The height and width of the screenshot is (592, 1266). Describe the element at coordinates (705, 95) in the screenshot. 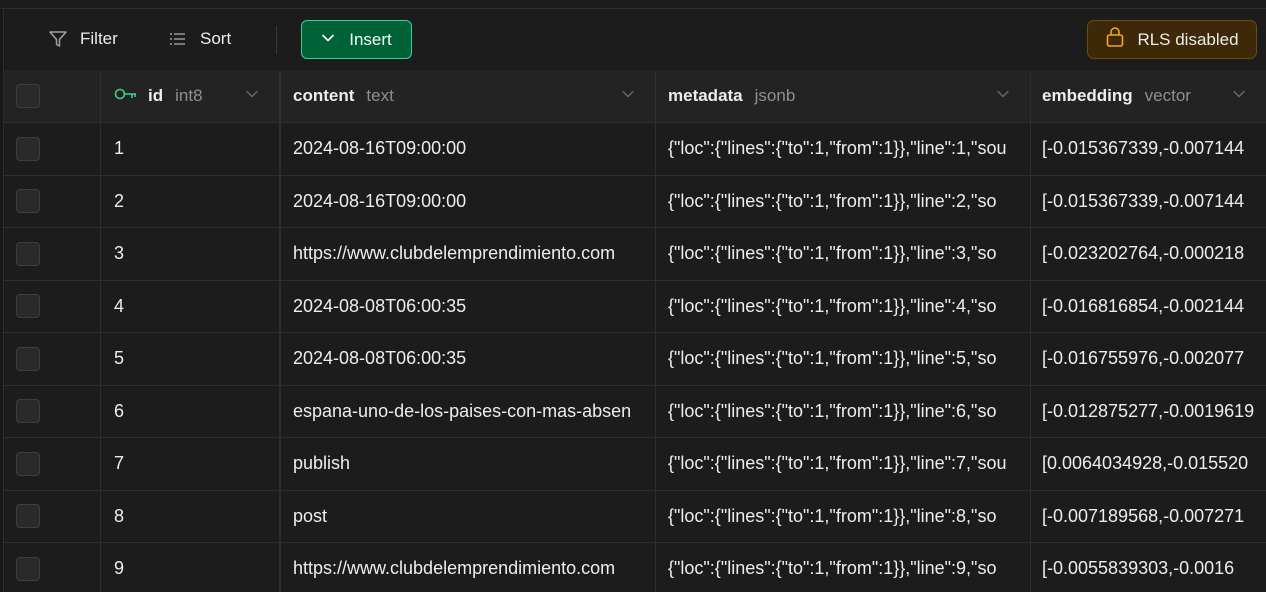

I see `column-name: metadata` at that location.